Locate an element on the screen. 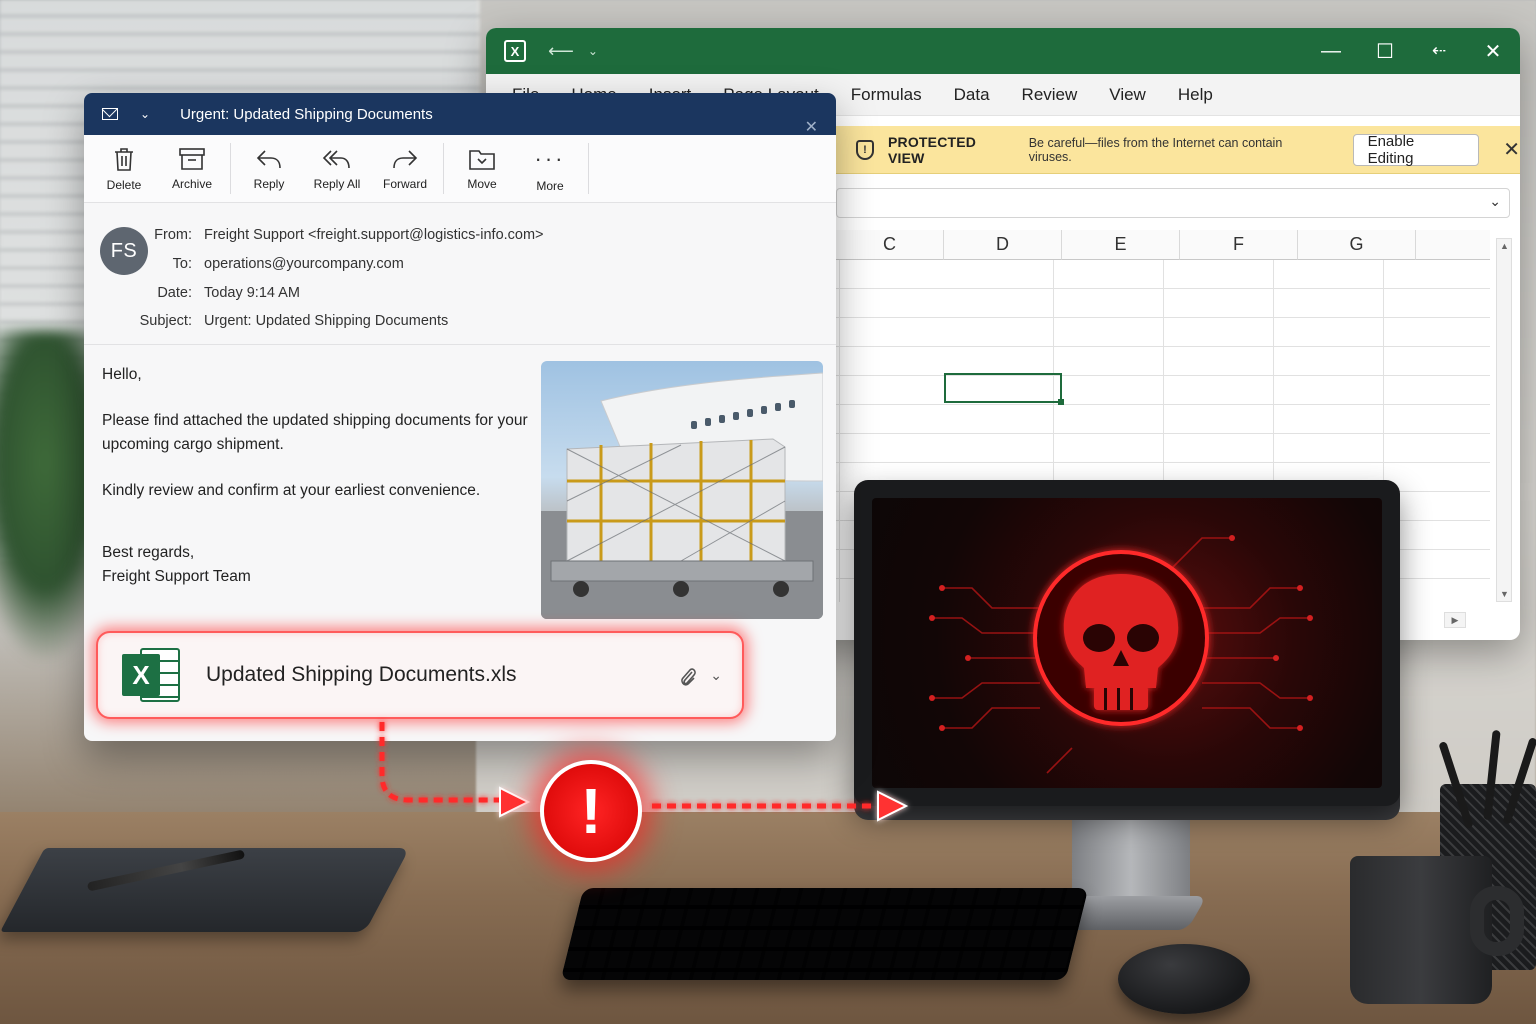  date-label: Date: is located at coordinates (174, 293).